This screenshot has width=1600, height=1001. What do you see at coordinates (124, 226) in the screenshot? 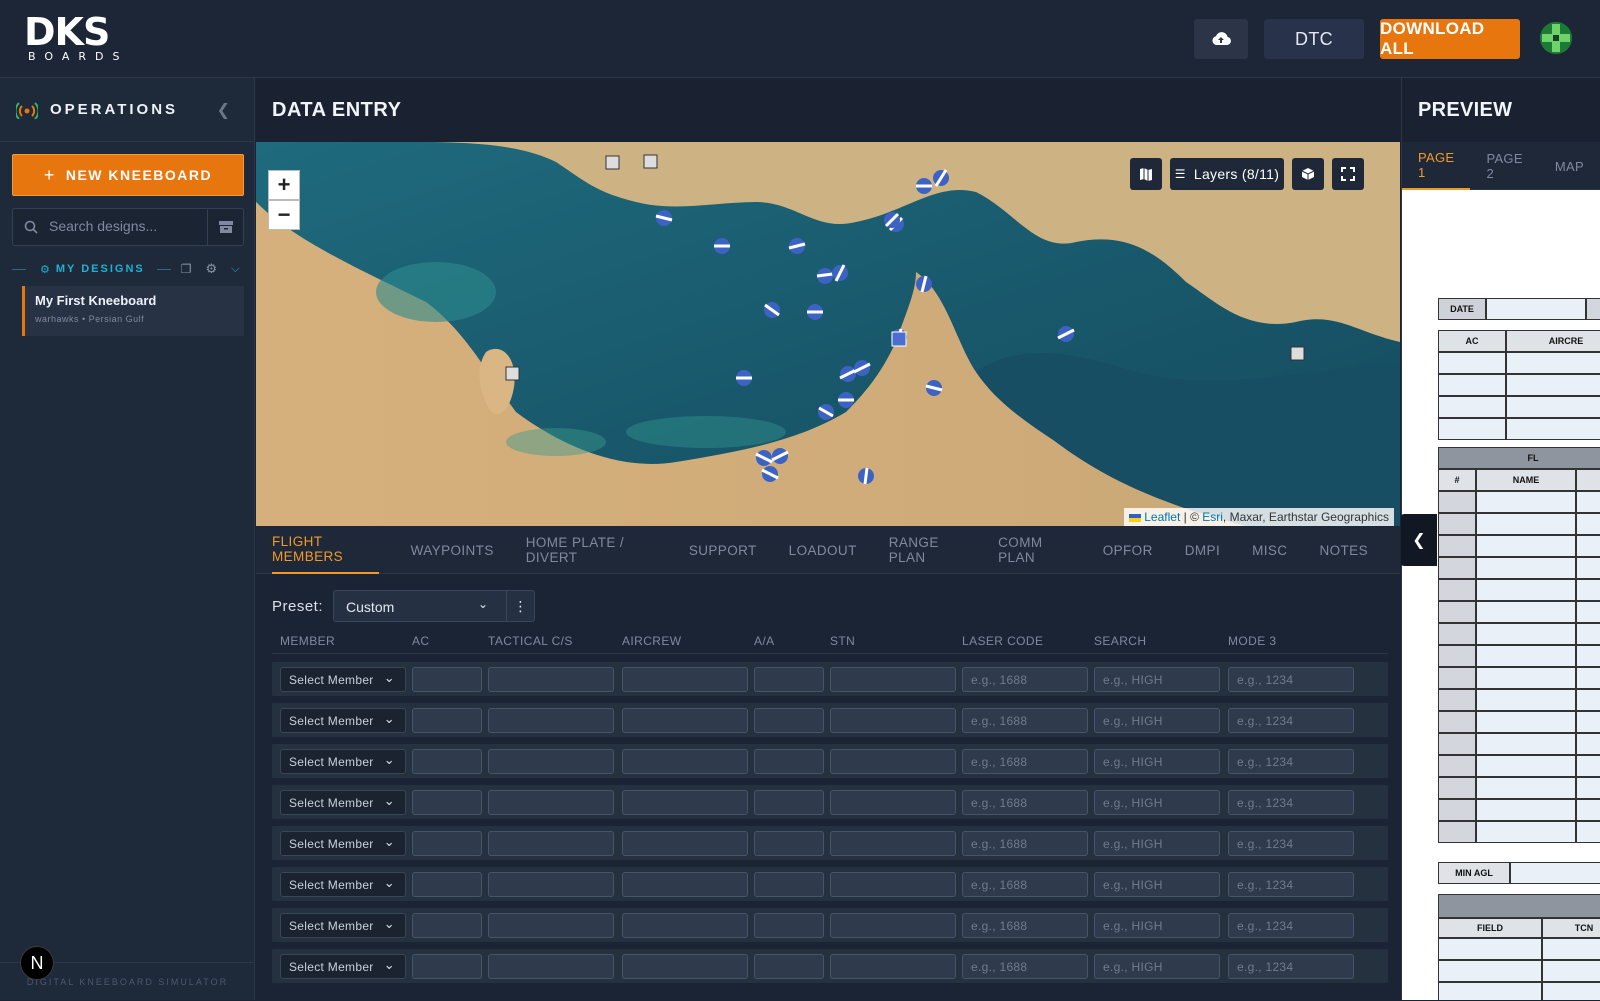
I see `search-designs-input` at bounding box center [124, 226].